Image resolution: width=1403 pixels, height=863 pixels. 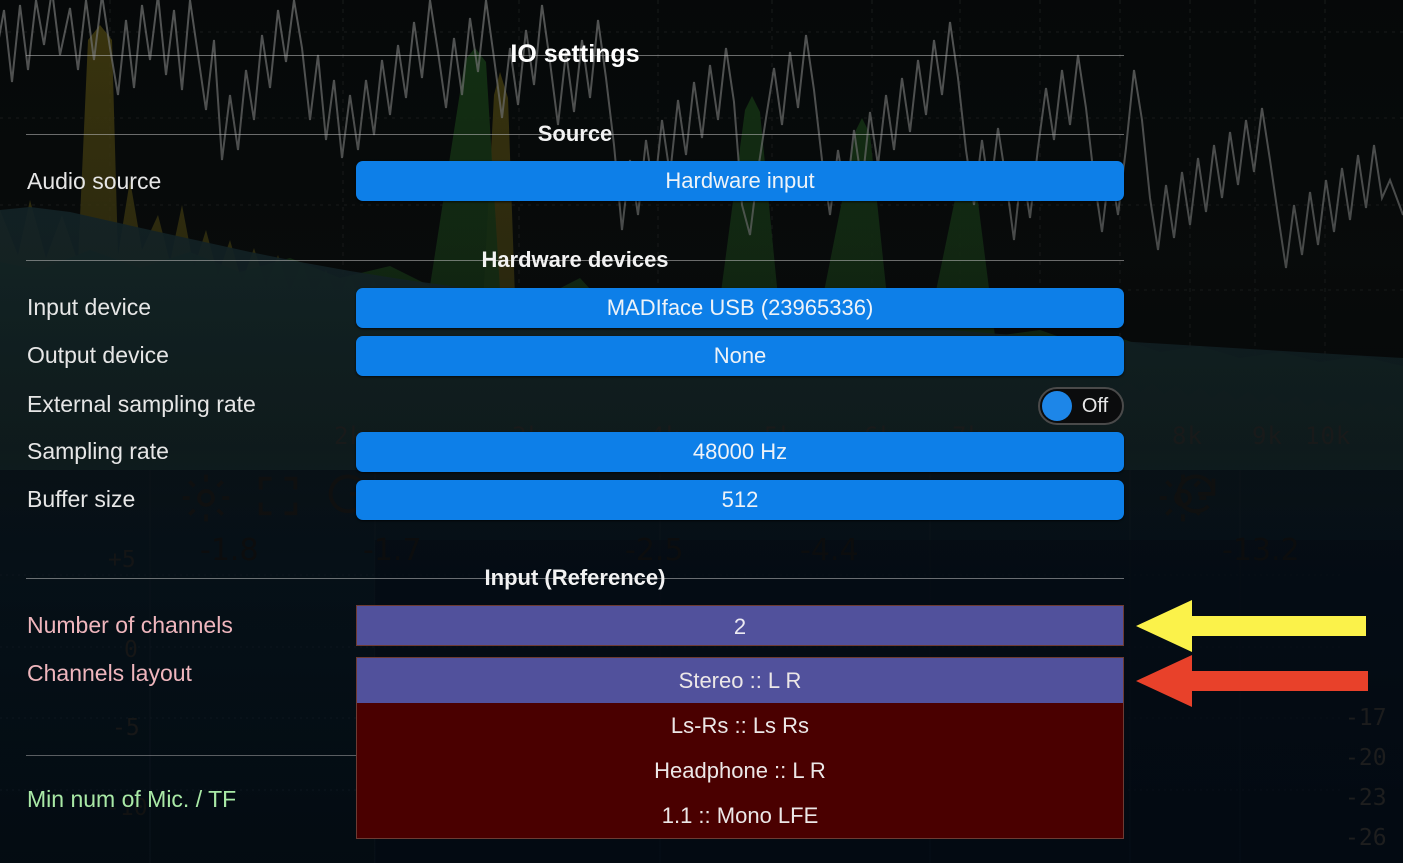 I want to click on input-device-button: MADIface USB (23965336), so click(x=740, y=308).